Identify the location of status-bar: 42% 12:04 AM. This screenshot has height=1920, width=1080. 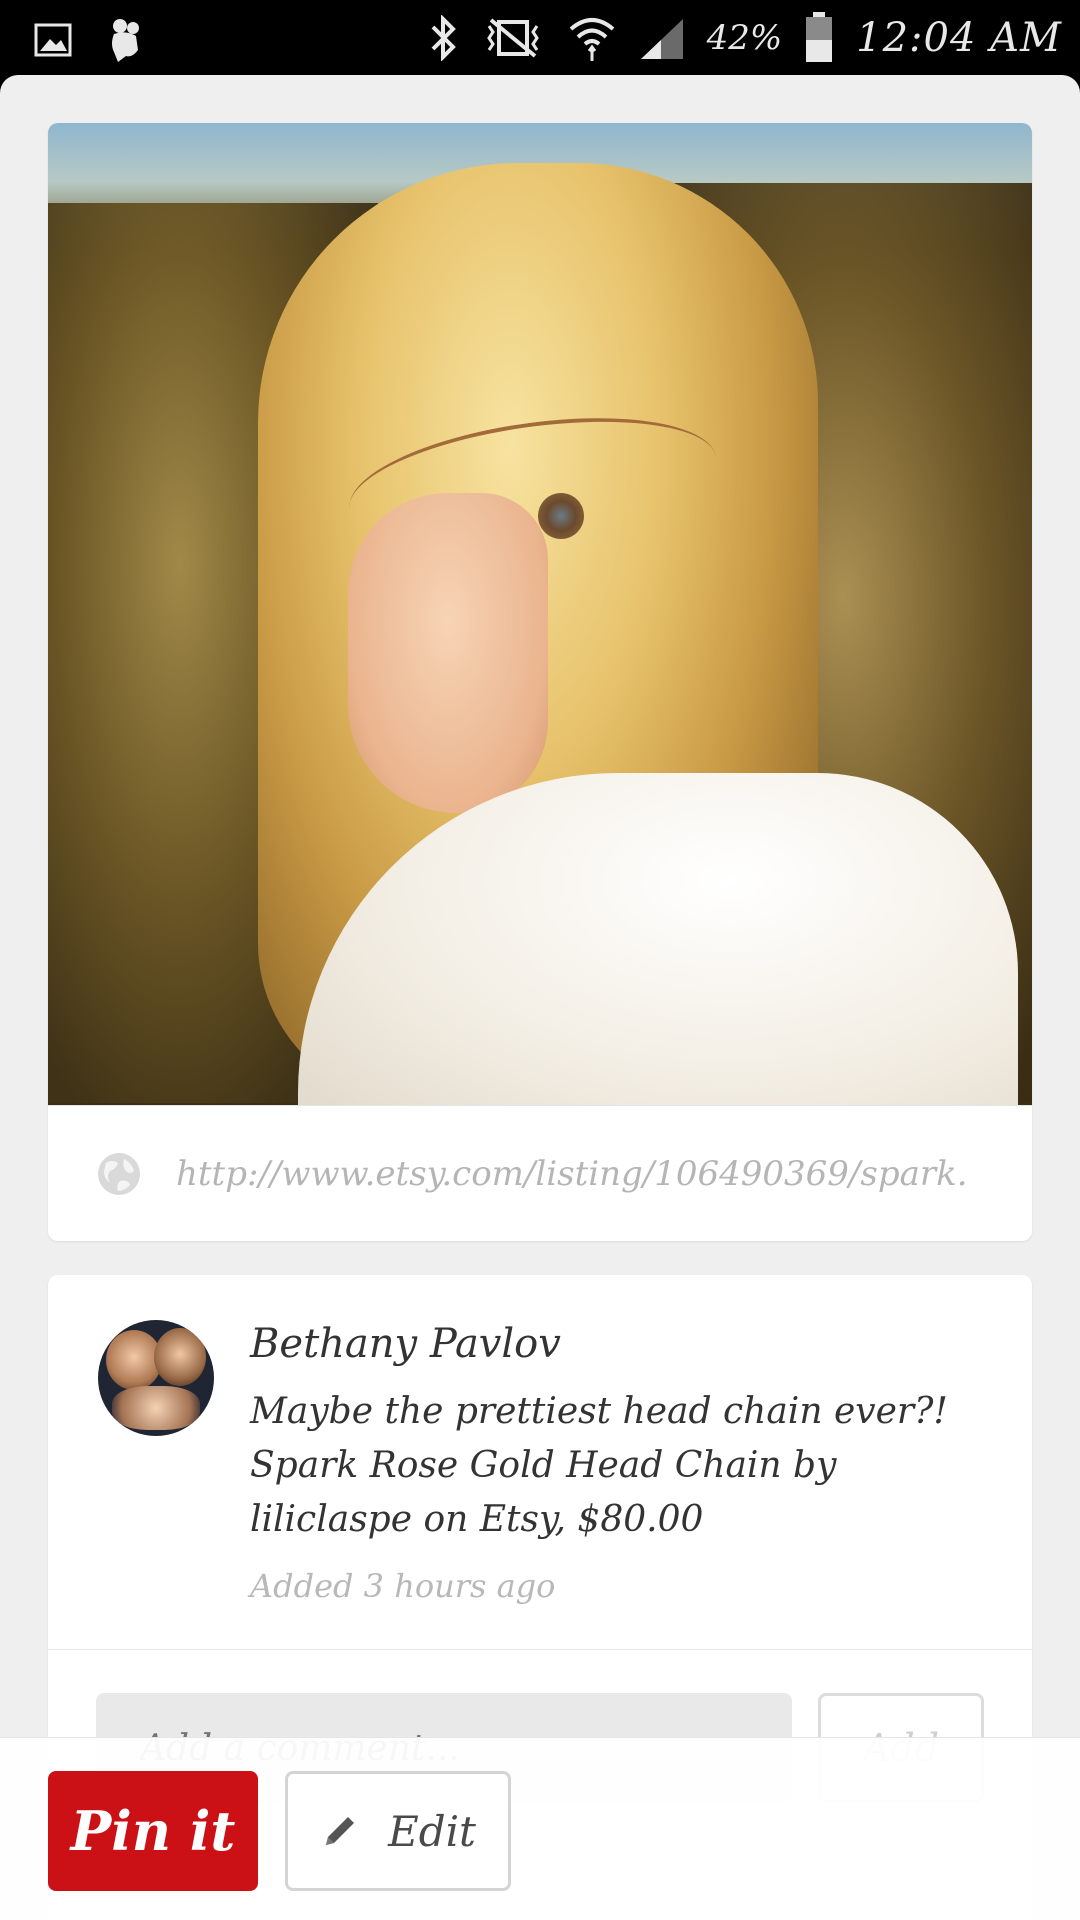
(540, 37).